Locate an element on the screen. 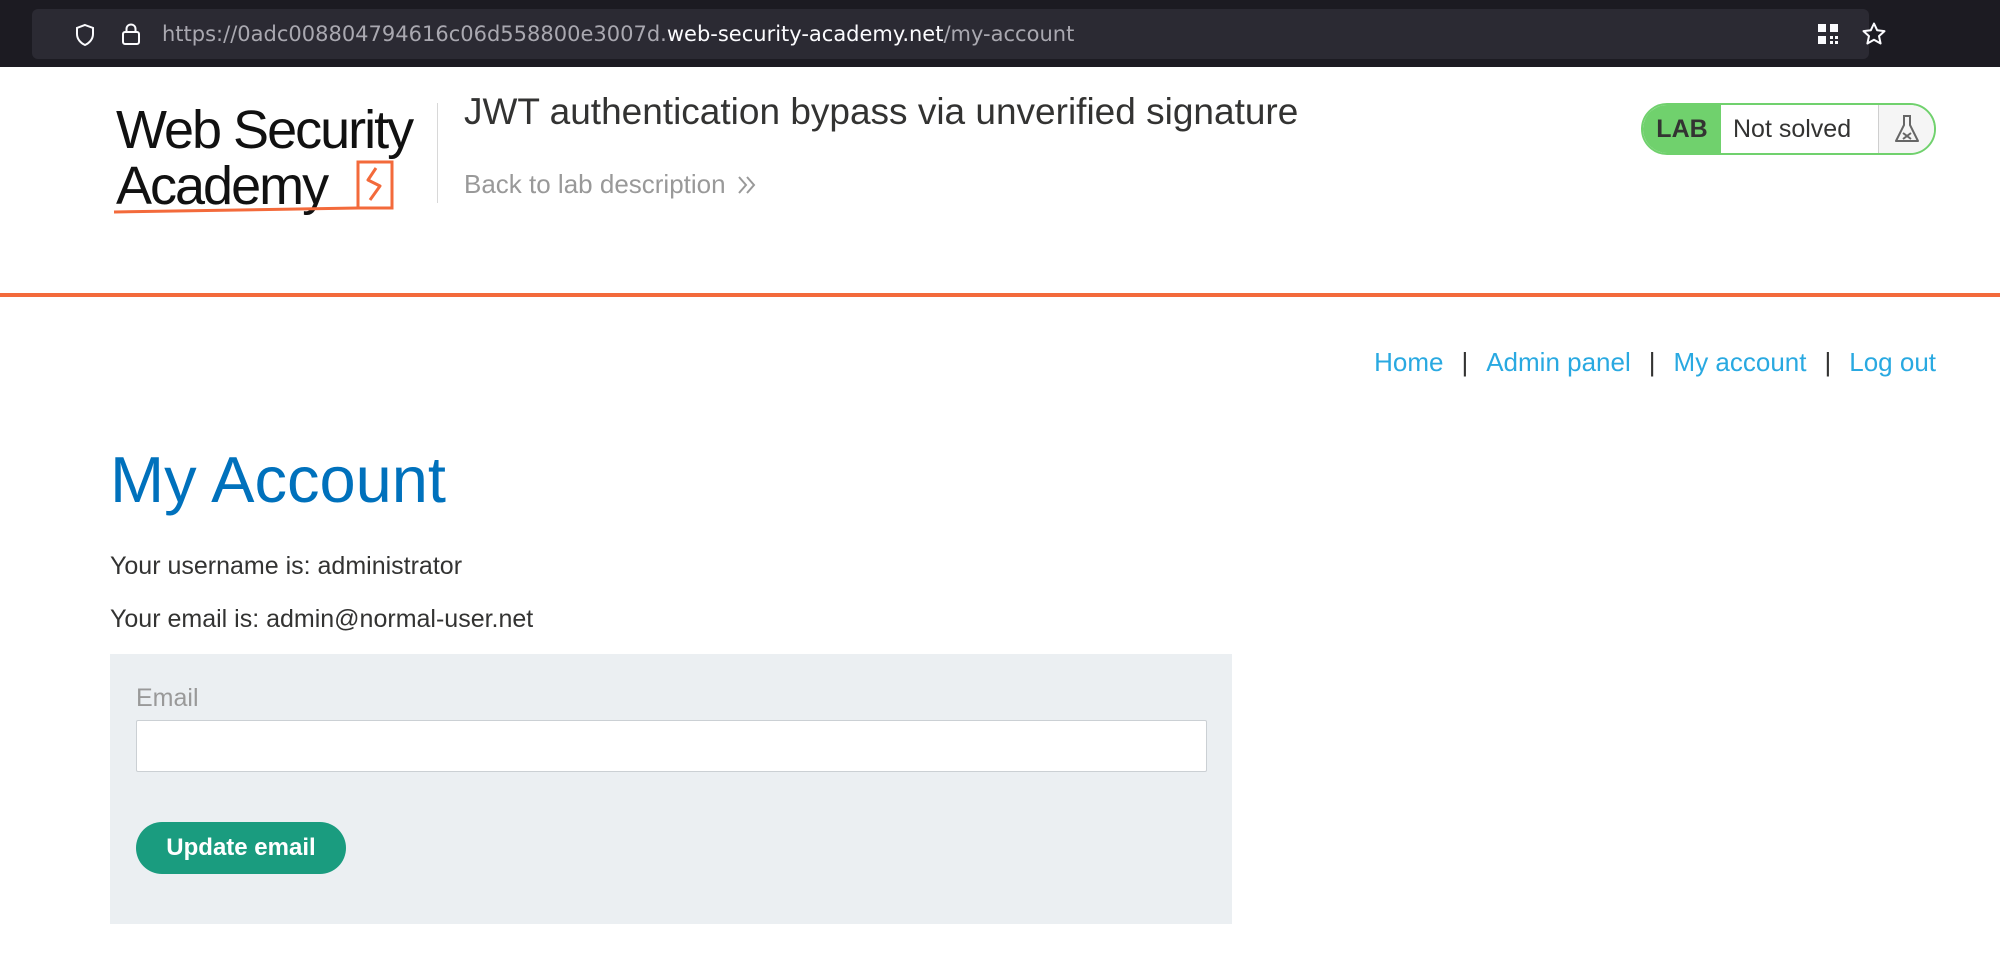 The height and width of the screenshot is (967, 2000). back-to-lab-description-link: Back to lab description is located at coordinates (611, 184).